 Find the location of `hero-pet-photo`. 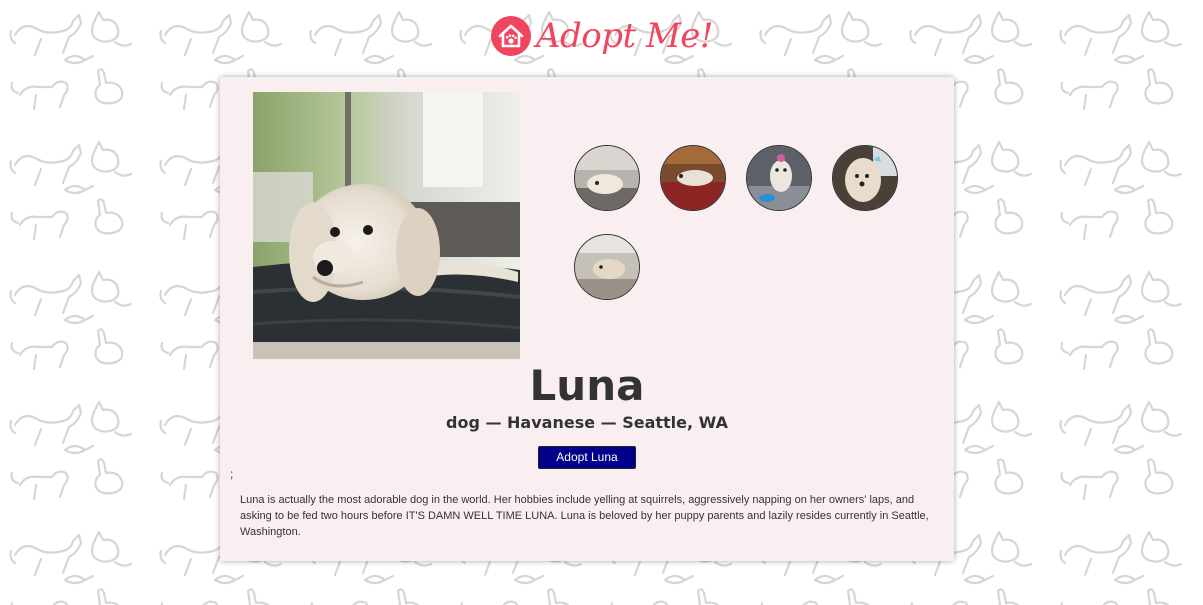

hero-pet-photo is located at coordinates (386, 225).